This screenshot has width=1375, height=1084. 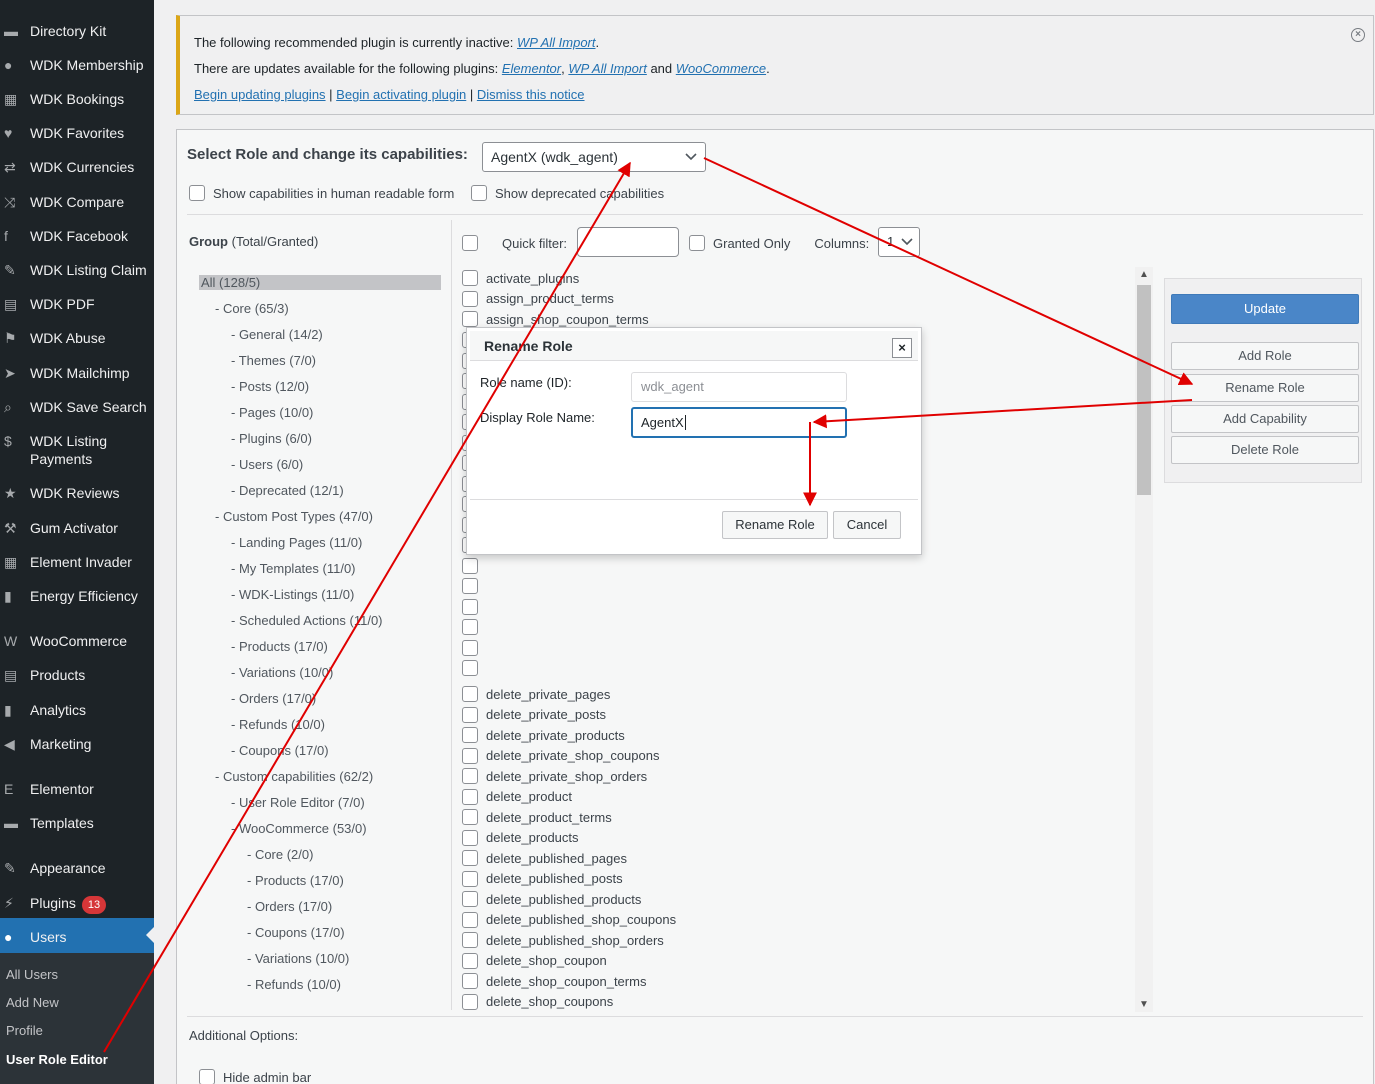 What do you see at coordinates (77, 65) in the screenshot?
I see `menu-item-wdk-membership: ● WDK Membership` at bounding box center [77, 65].